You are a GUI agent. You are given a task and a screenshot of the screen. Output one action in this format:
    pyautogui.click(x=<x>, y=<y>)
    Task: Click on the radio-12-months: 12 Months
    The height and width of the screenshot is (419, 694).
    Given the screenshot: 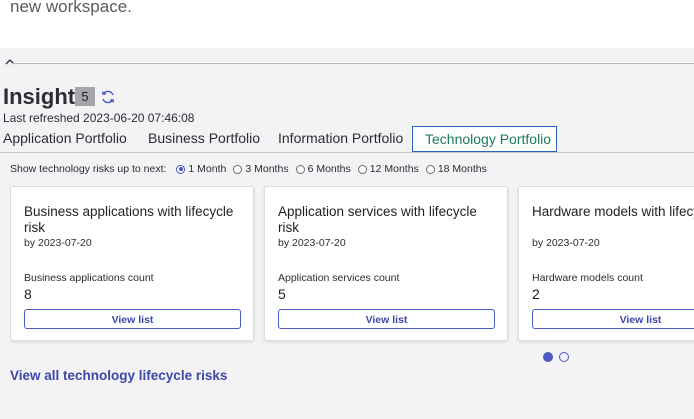 What is the action you would take?
    pyautogui.click(x=388, y=169)
    